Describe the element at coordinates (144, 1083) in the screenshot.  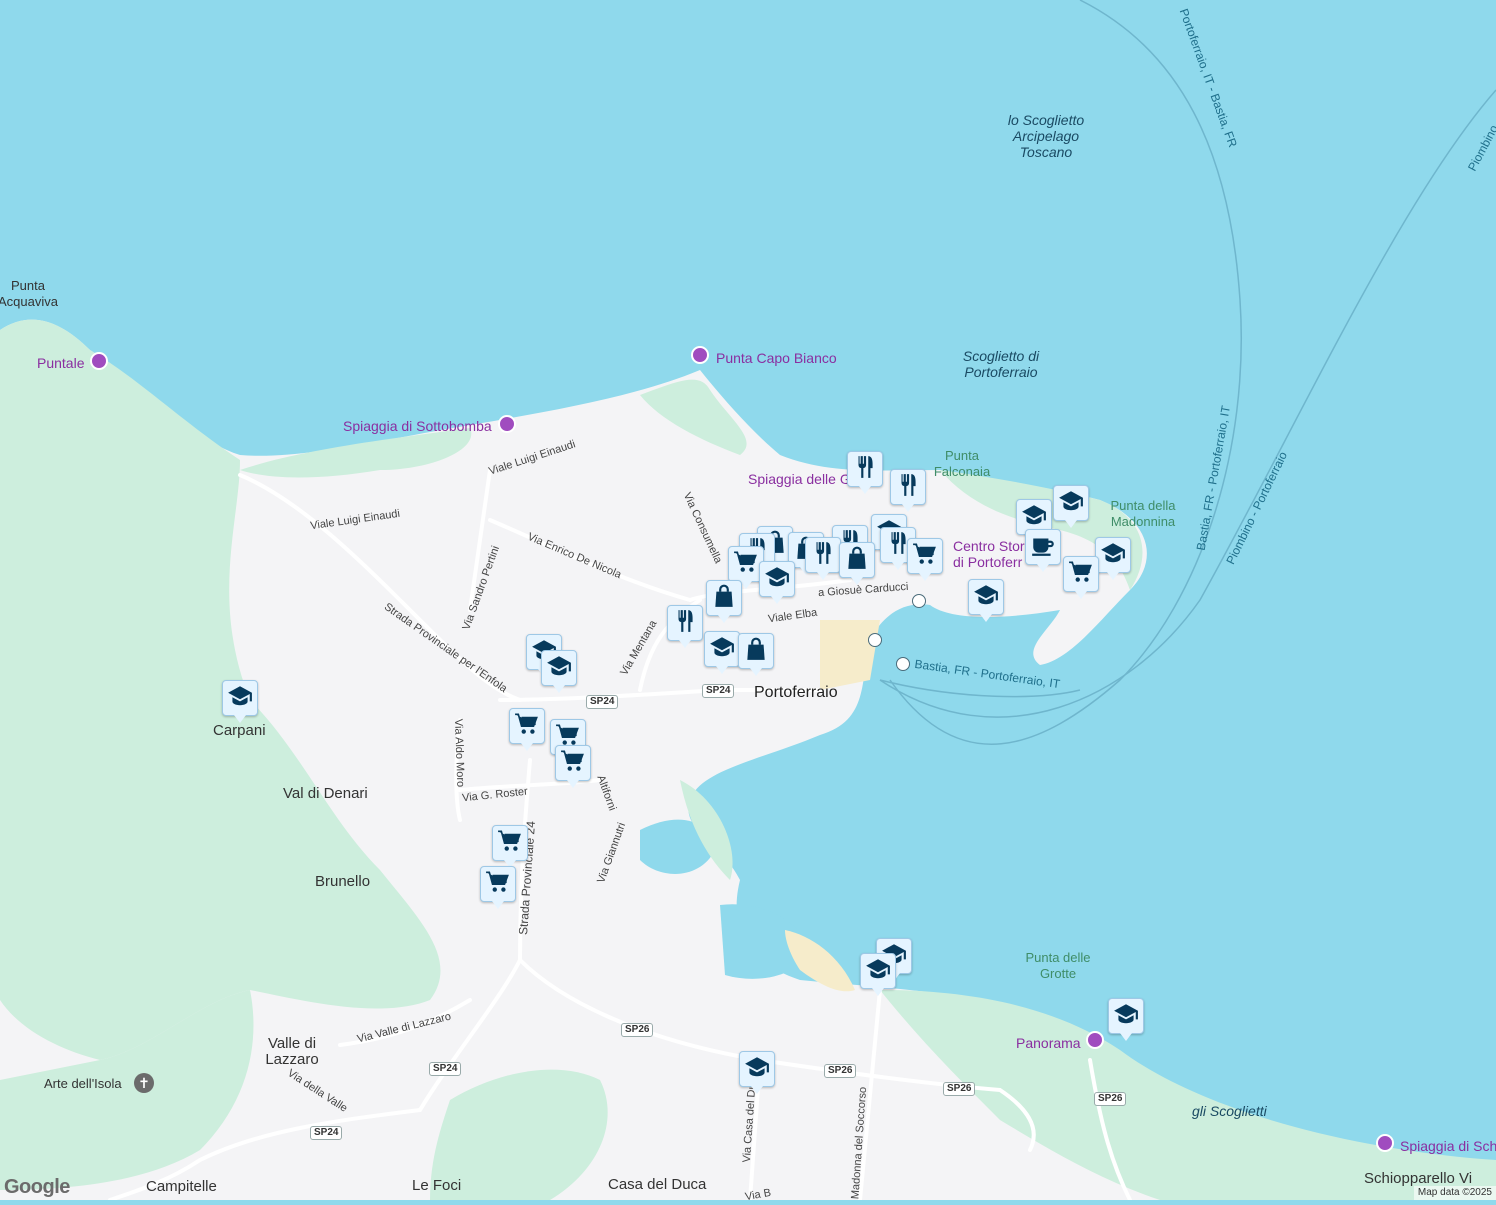
I see `church-icon: ✝` at that location.